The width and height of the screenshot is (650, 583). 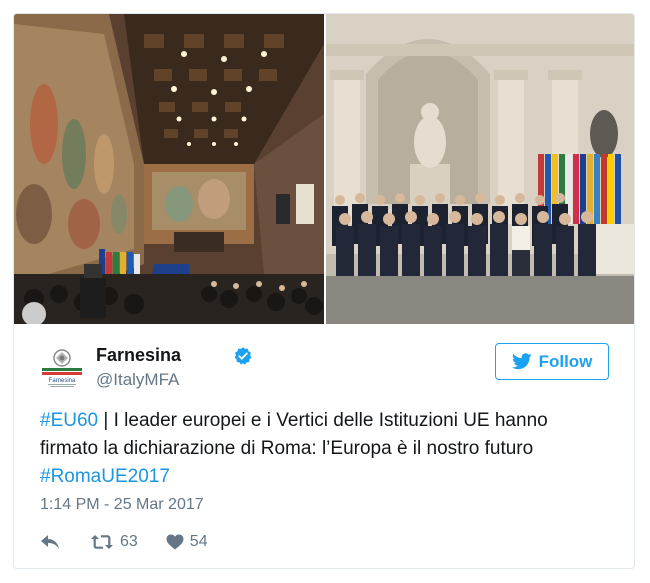 What do you see at coordinates (565, 361) in the screenshot?
I see `follow-label: Follow` at bounding box center [565, 361].